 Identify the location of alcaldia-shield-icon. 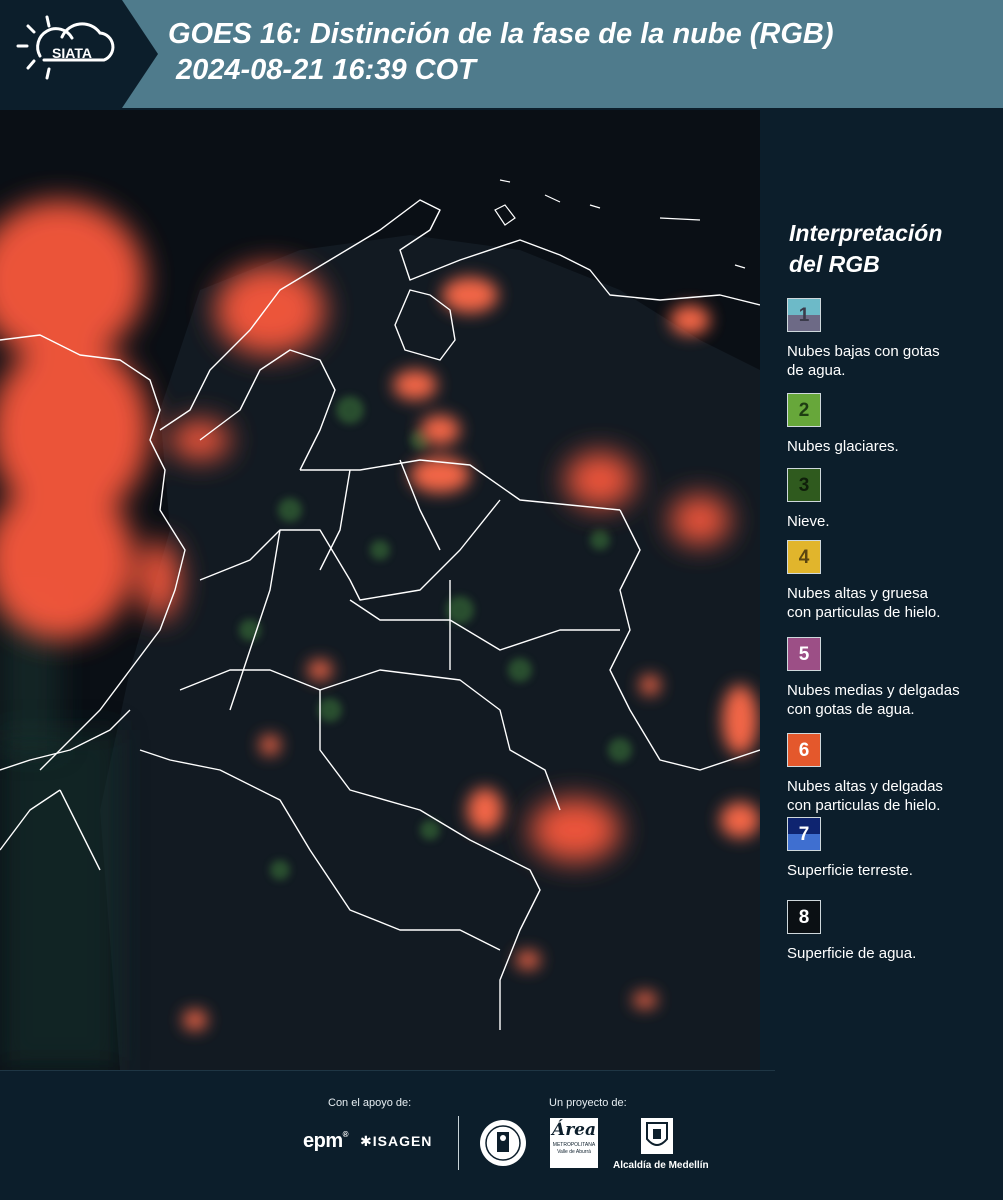
(657, 1136).